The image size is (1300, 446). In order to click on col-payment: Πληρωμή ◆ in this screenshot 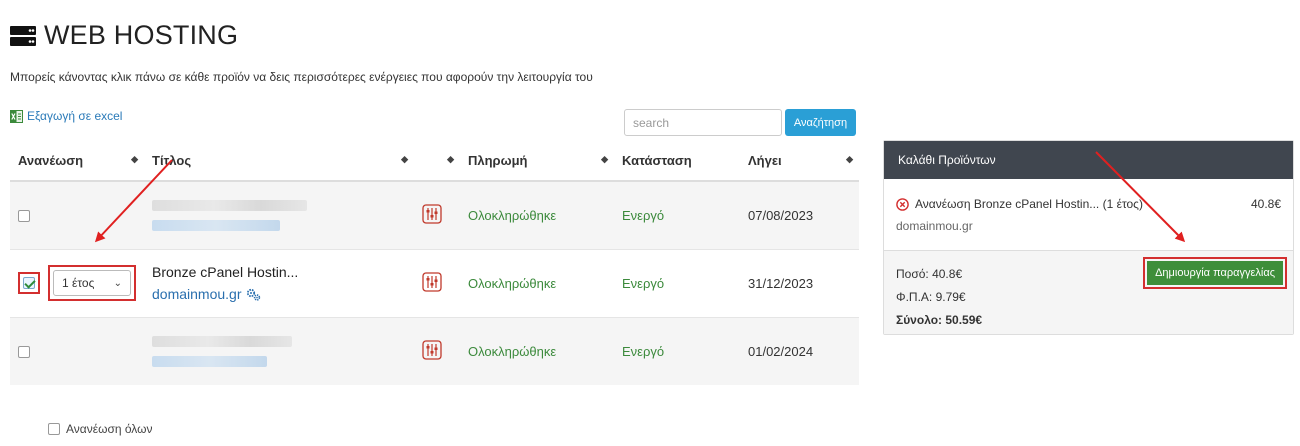, I will do `click(537, 161)`.